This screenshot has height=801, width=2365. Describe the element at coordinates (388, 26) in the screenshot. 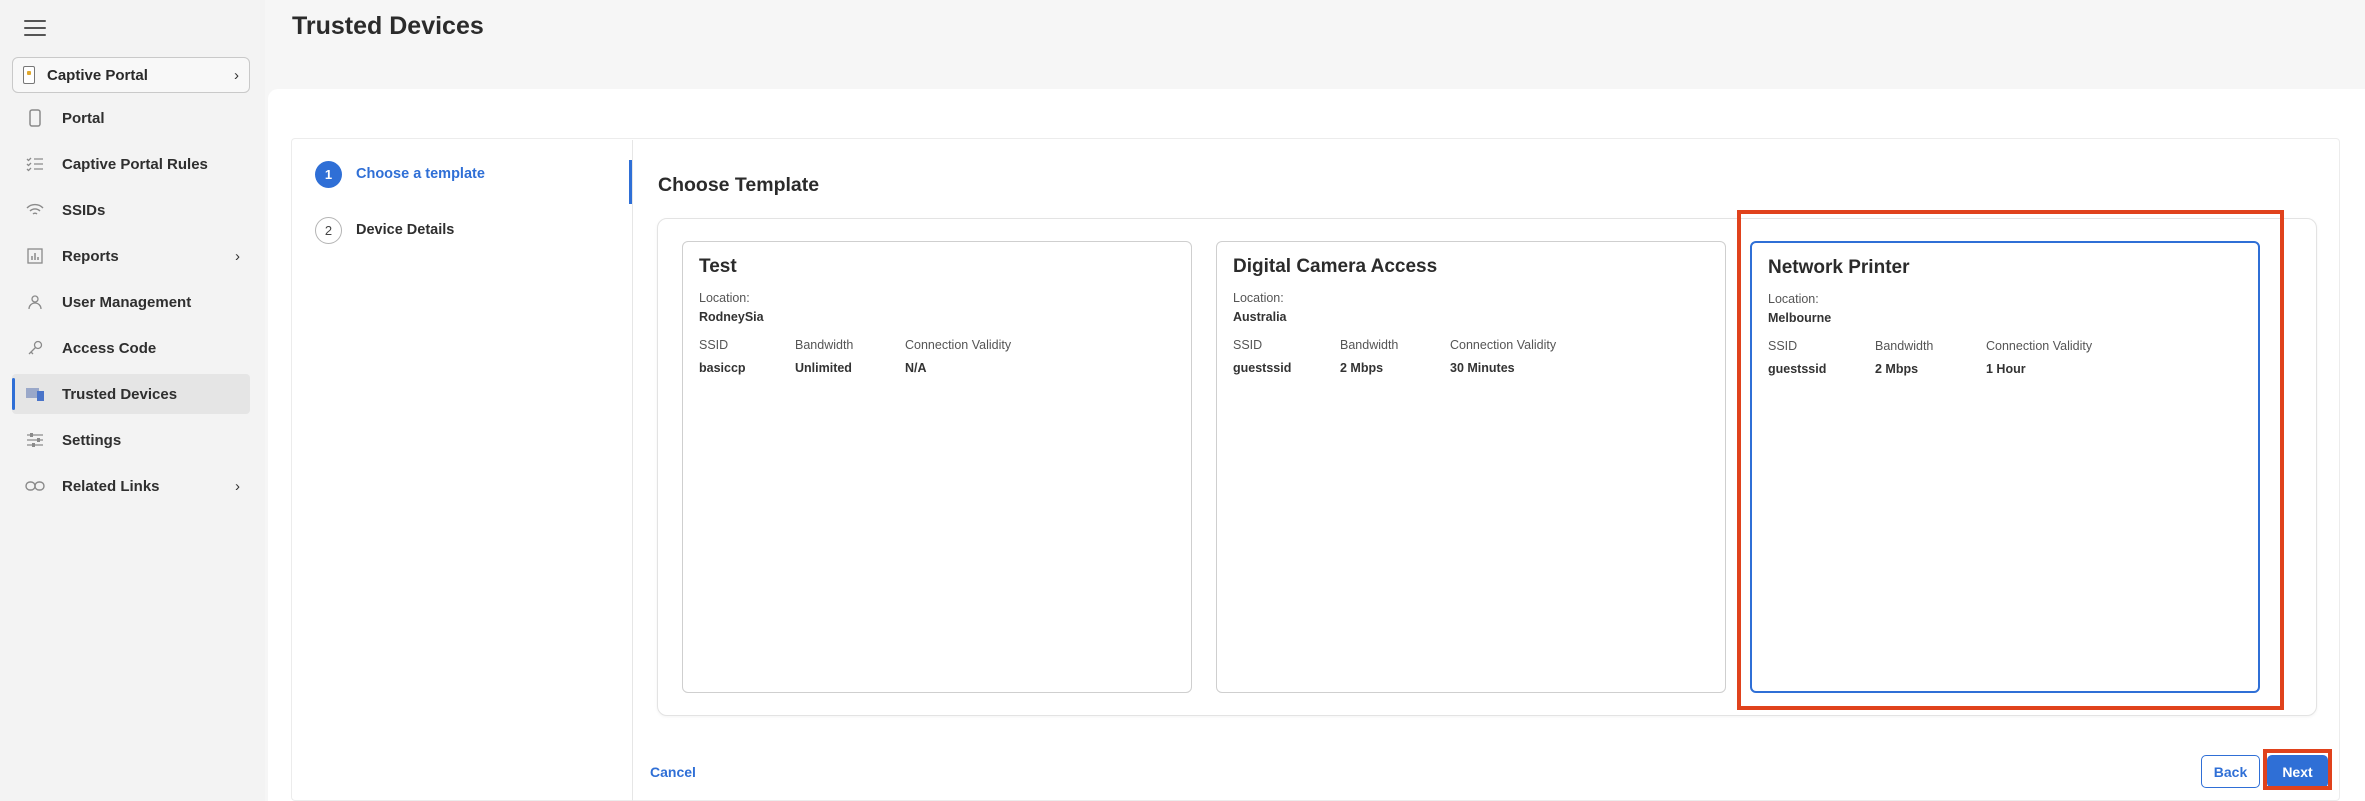

I see `page-title: Trusted Devices` at that location.